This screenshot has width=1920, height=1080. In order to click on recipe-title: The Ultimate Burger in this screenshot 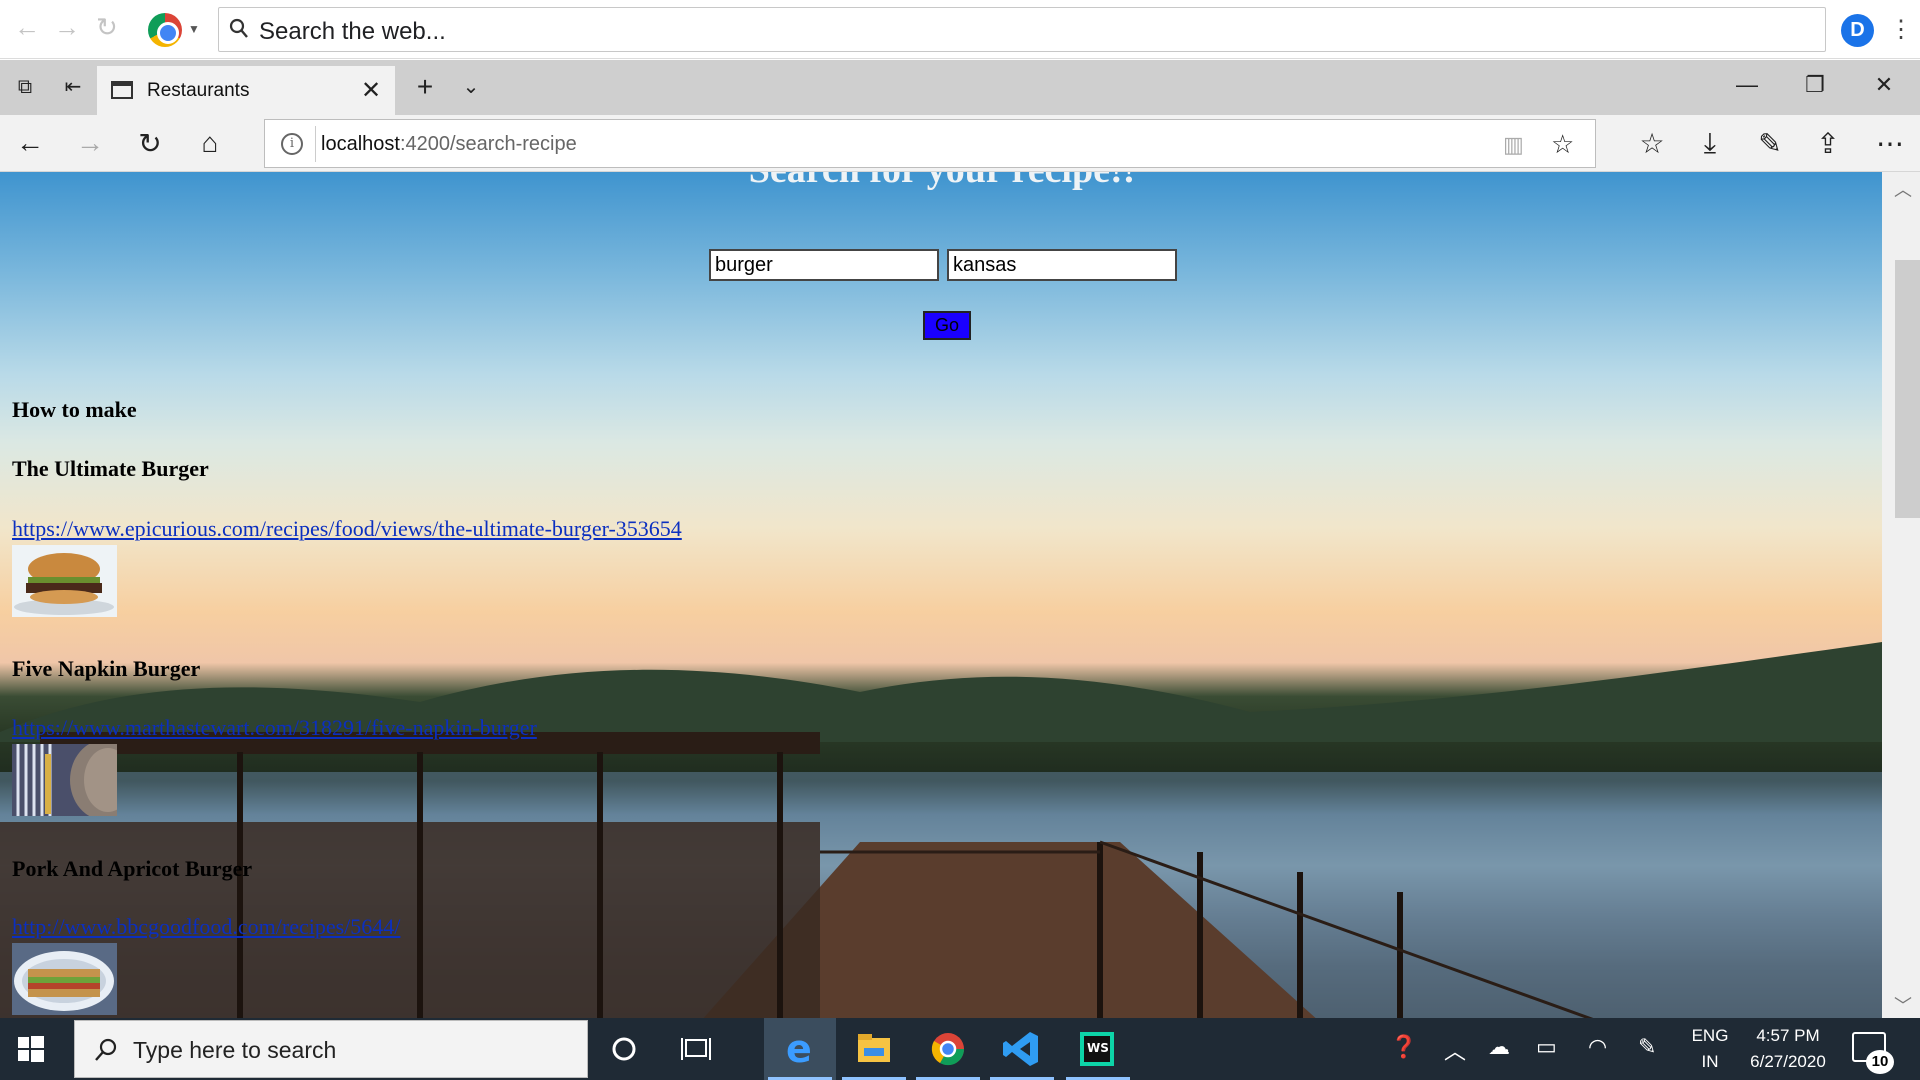, I will do `click(110, 468)`.